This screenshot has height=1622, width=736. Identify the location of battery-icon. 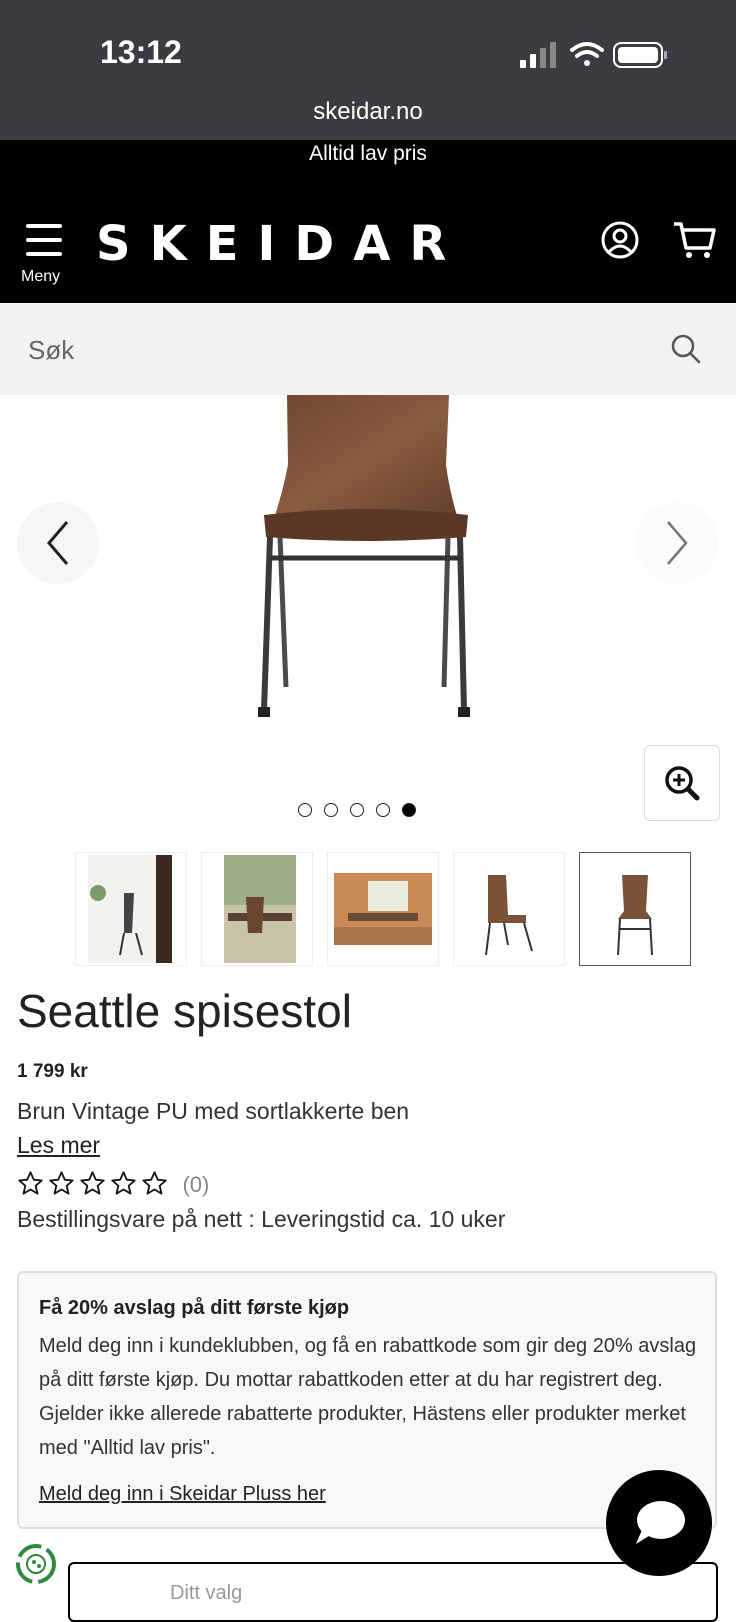
(640, 55).